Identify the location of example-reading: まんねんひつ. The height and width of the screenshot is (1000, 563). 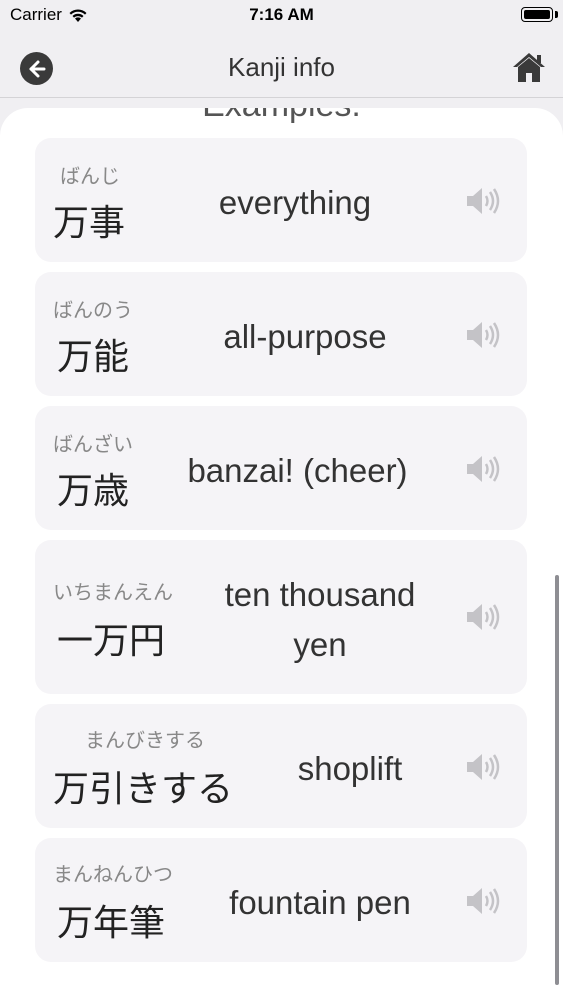
(113, 875).